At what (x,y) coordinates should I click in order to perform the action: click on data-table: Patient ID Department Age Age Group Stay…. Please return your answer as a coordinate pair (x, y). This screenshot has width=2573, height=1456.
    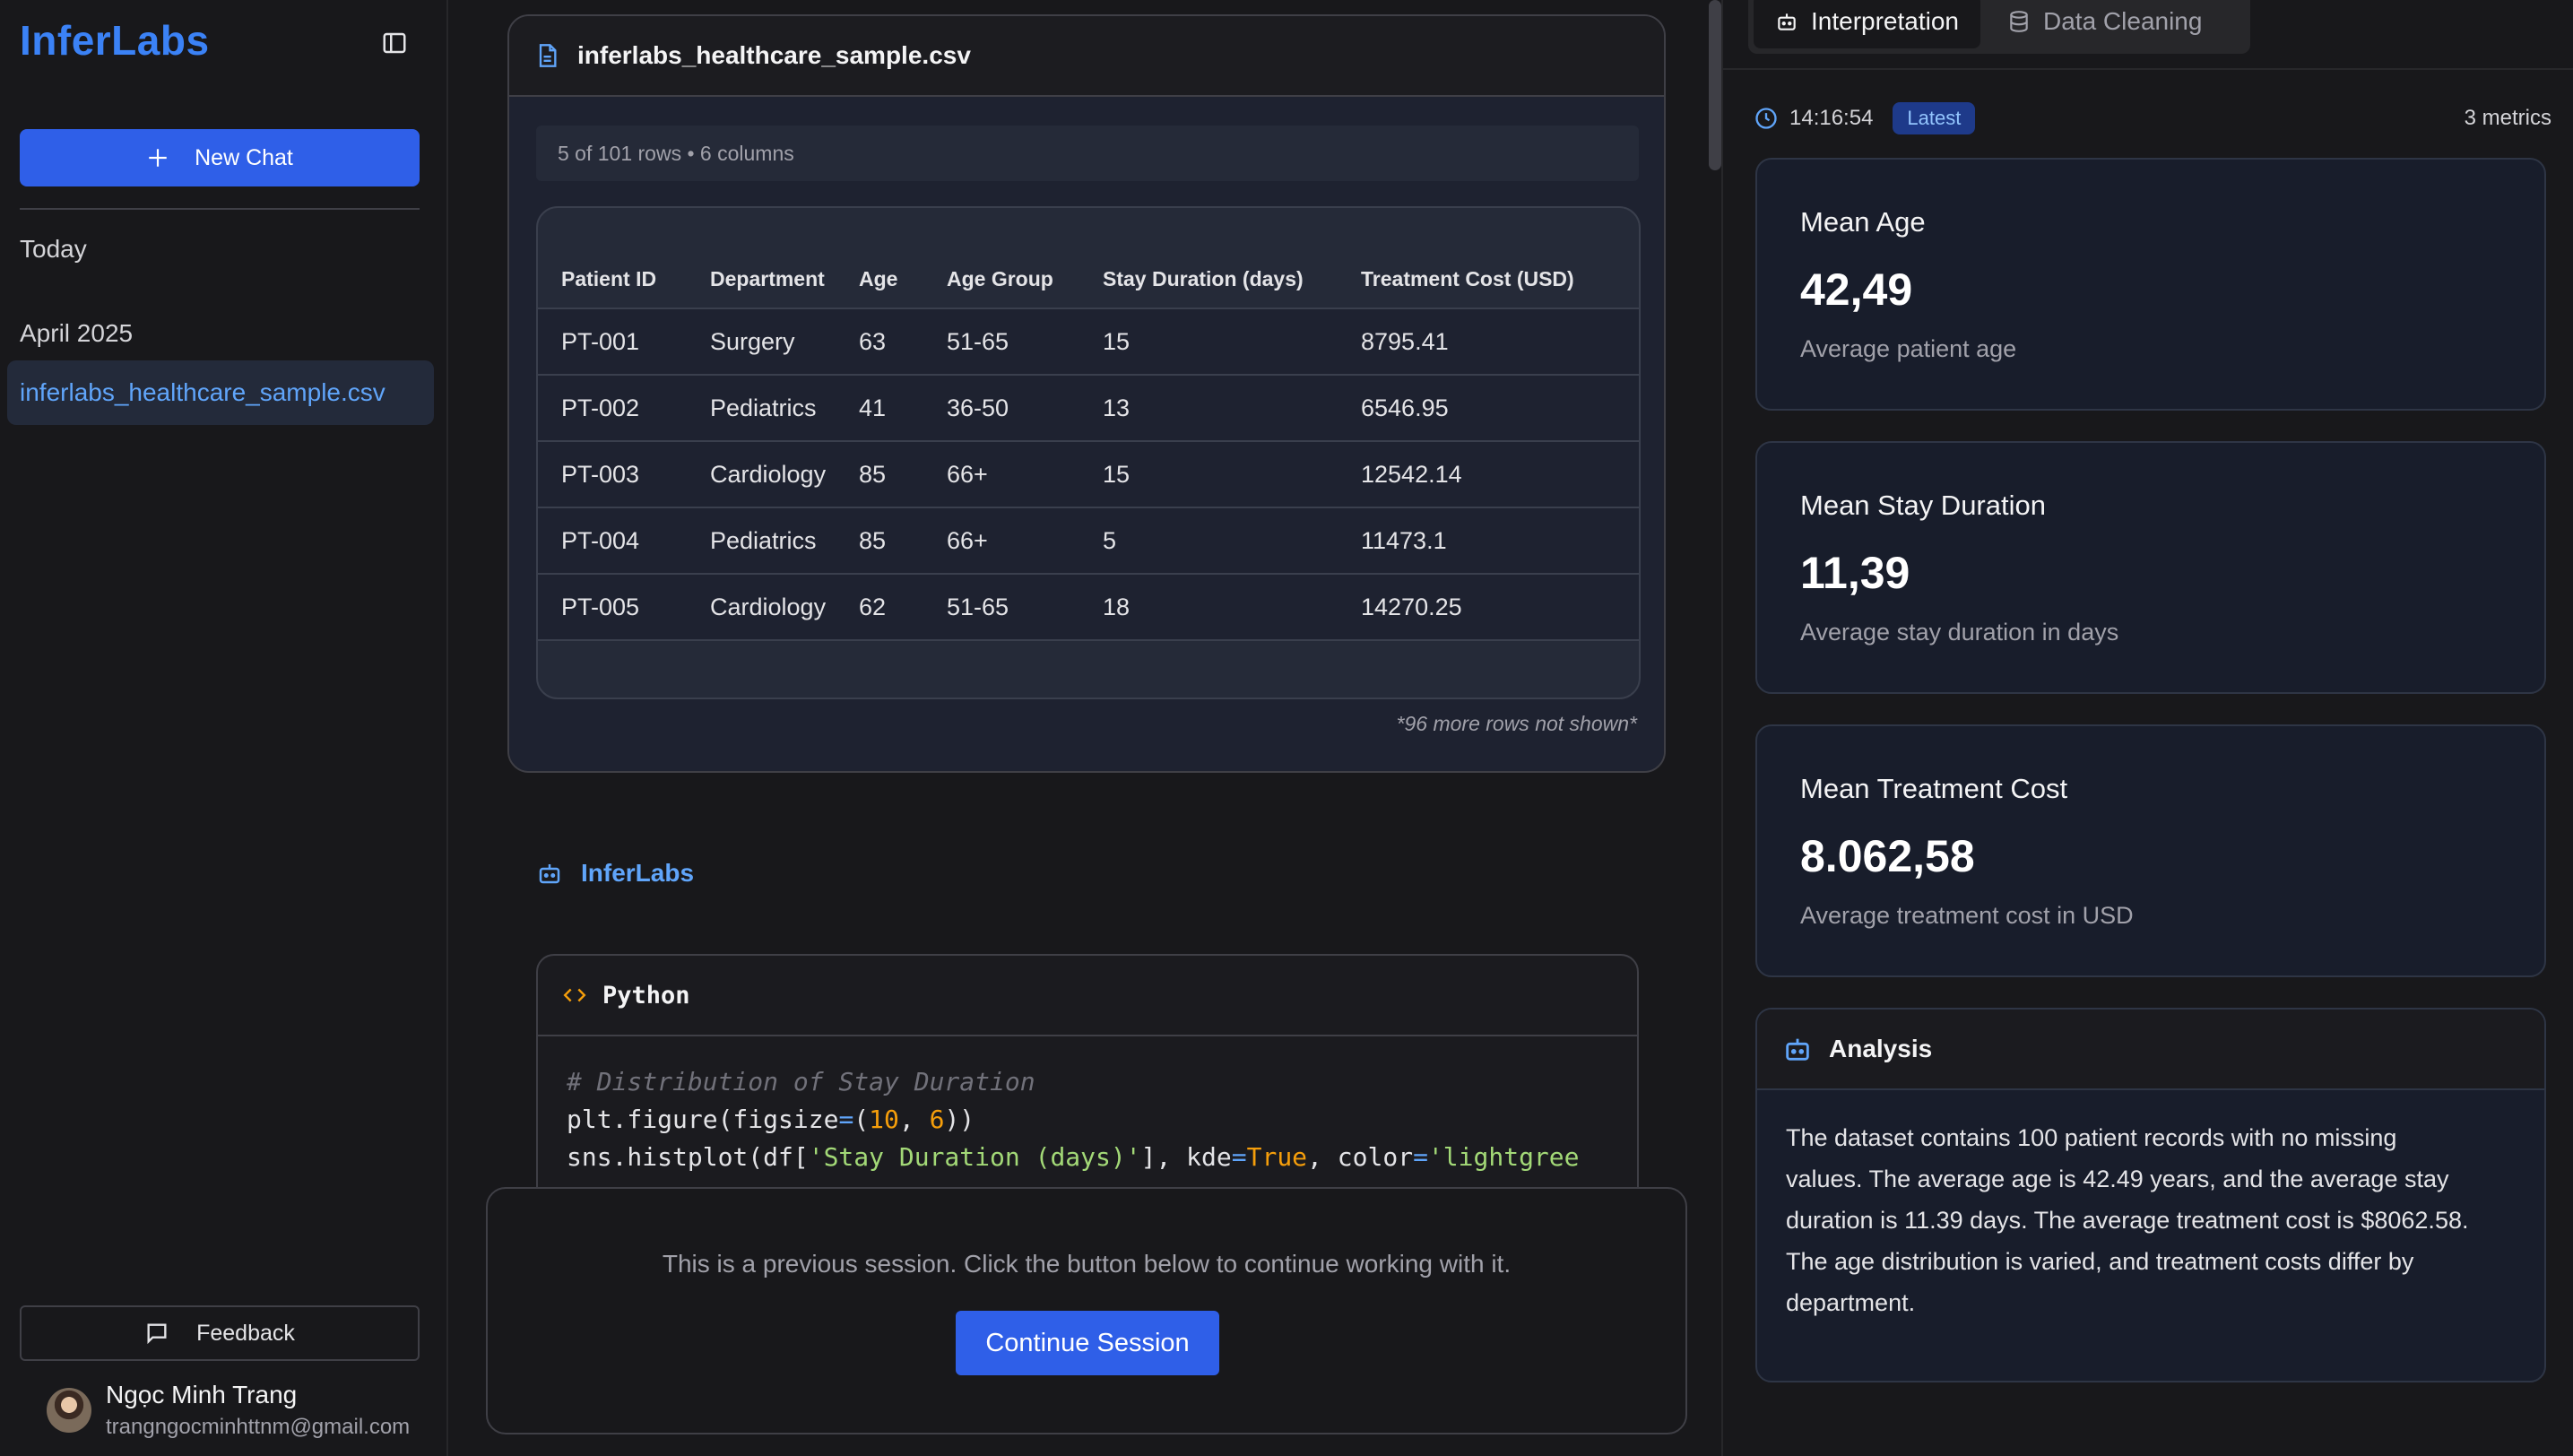
    Looking at the image, I should click on (1088, 452).